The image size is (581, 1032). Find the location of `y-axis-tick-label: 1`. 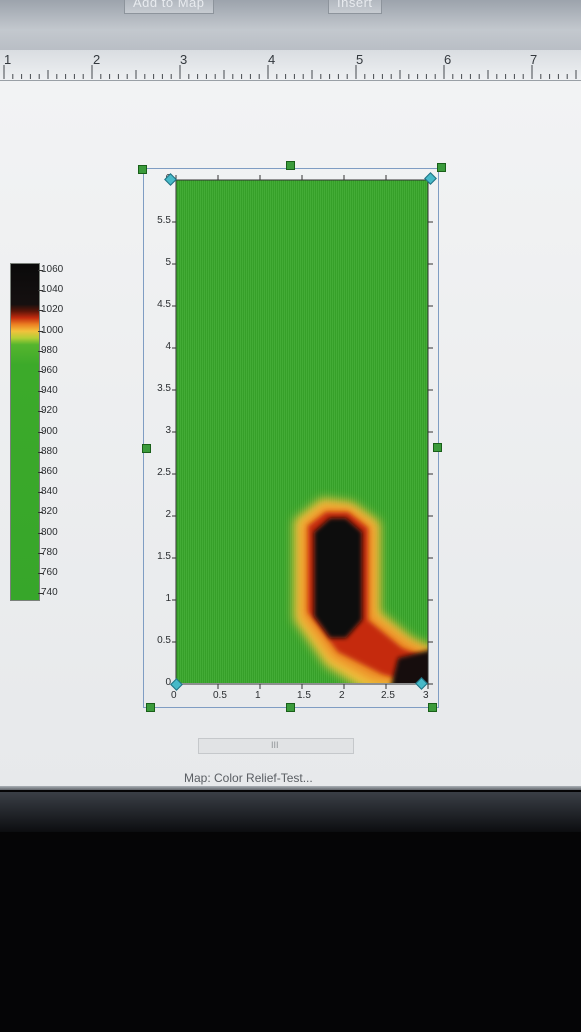

y-axis-tick-label: 1 is located at coordinates (168, 598).